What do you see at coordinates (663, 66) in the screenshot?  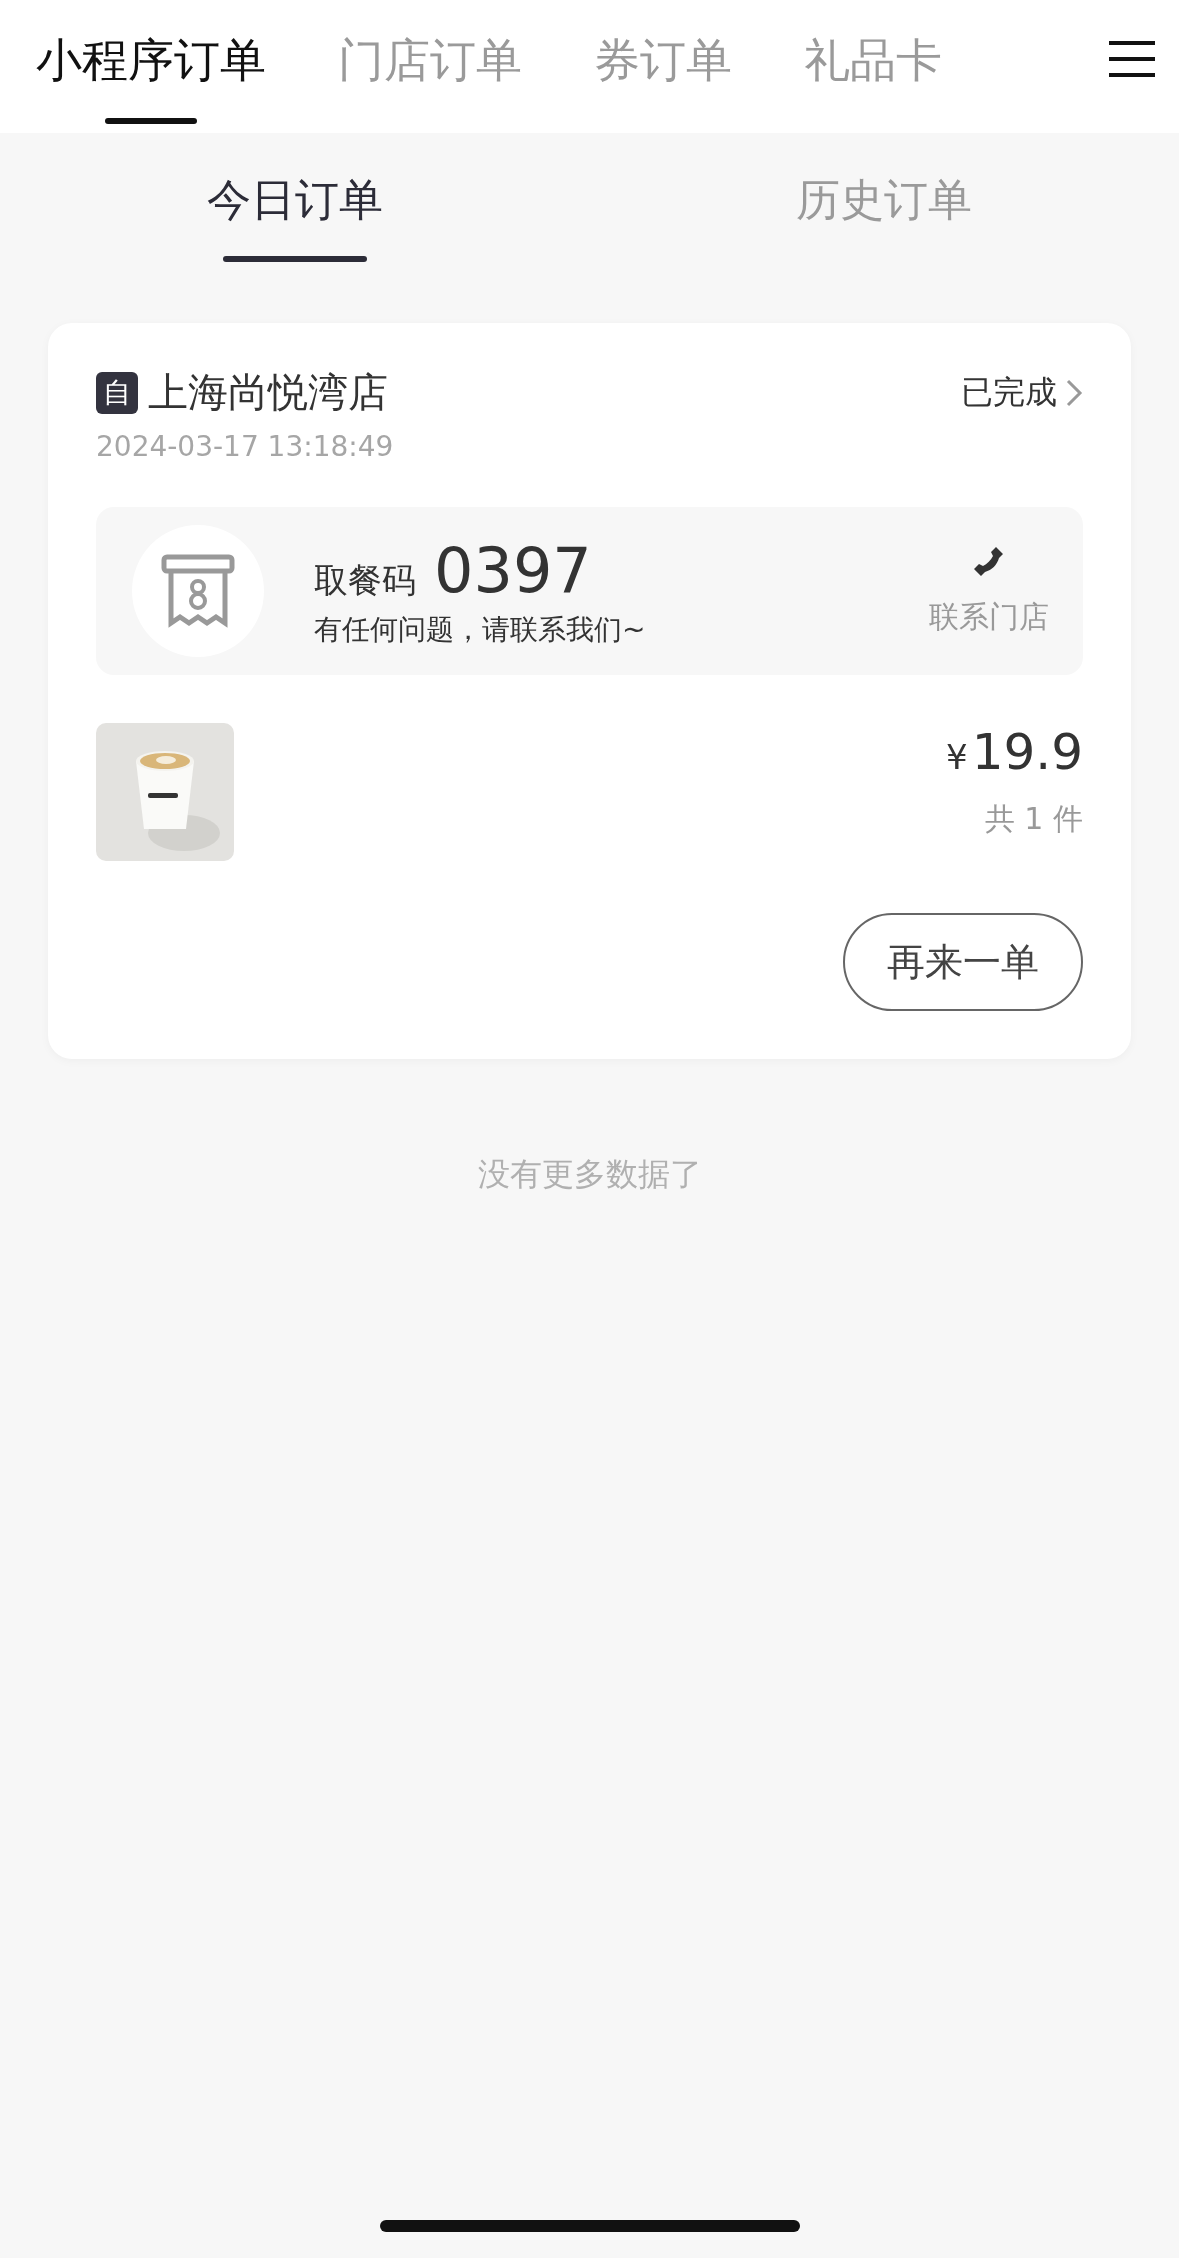 I see `order-type-tab: 券订单` at bounding box center [663, 66].